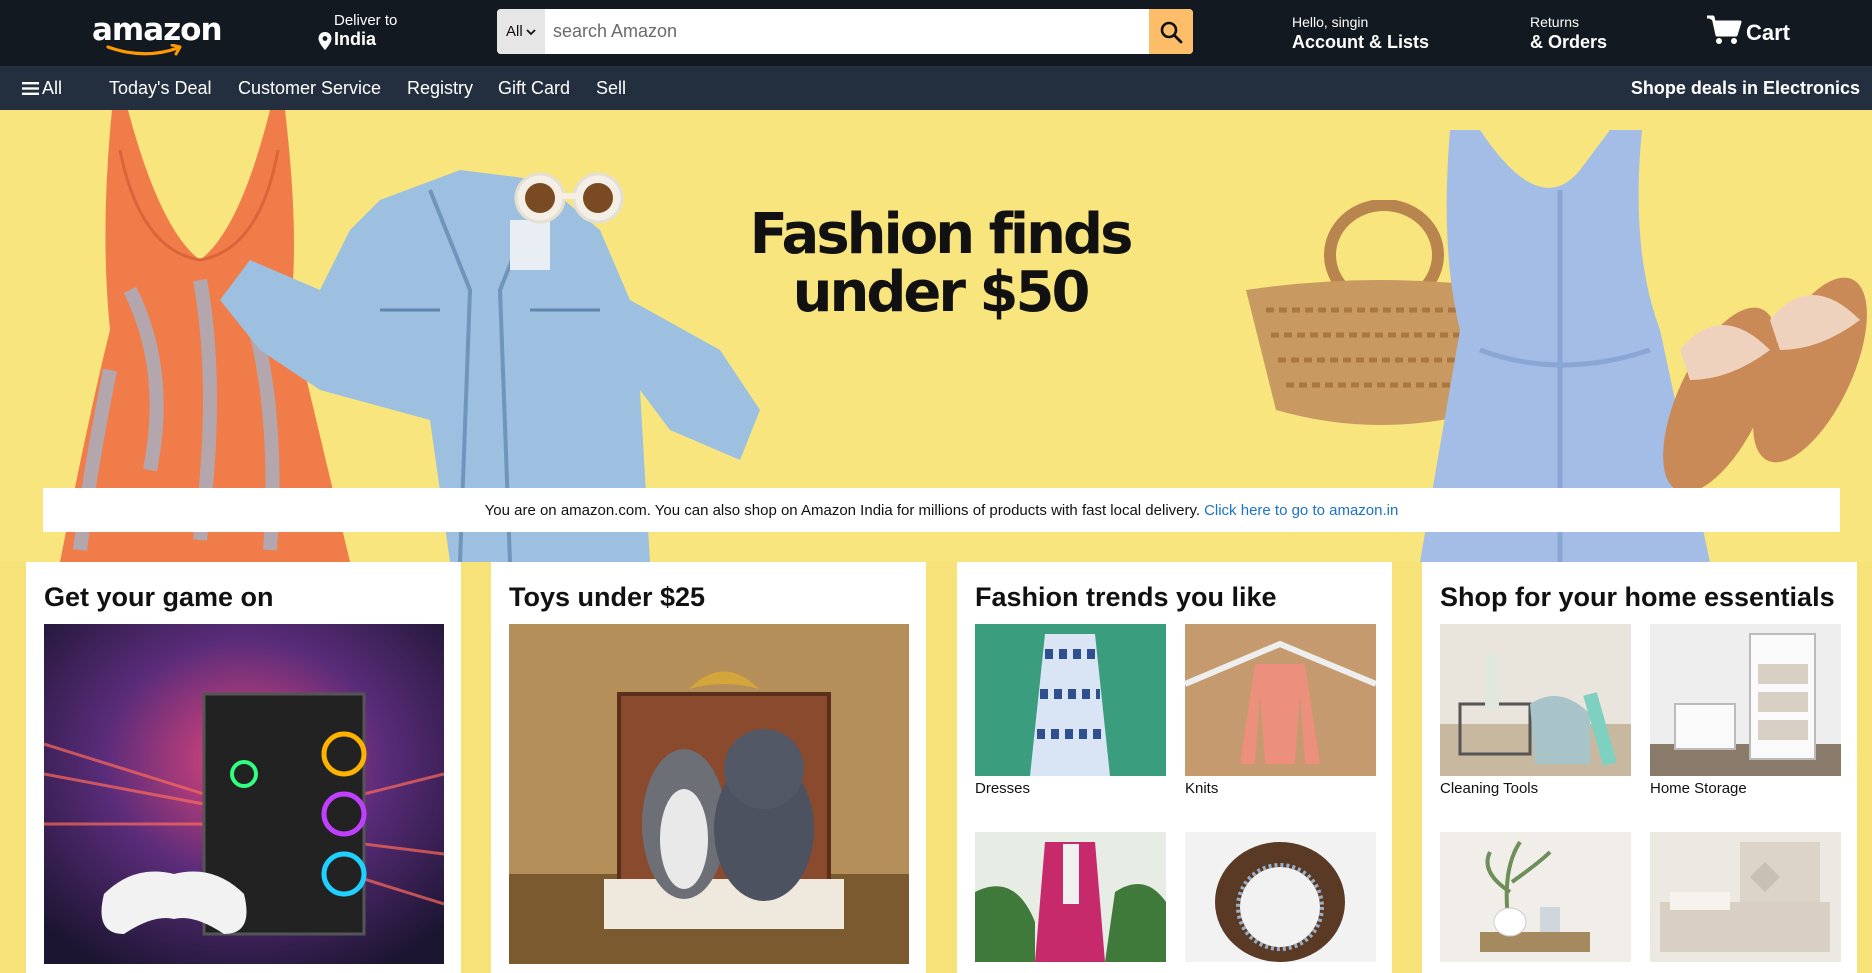 This screenshot has height=973, width=1872. What do you see at coordinates (531, 31) in the screenshot?
I see `chevron-down-icon` at bounding box center [531, 31].